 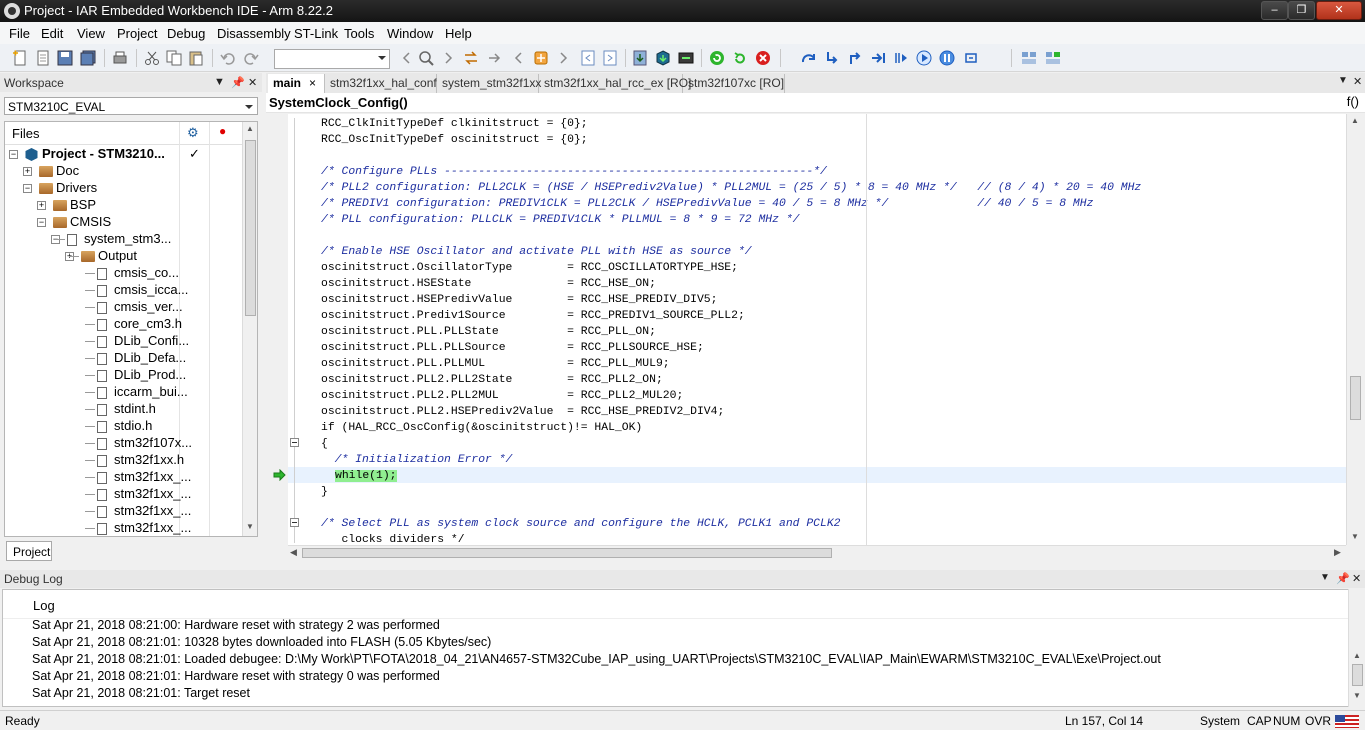 I want to click on function-navigator: SystemClock_Config() f(), so click(x=815, y=103).